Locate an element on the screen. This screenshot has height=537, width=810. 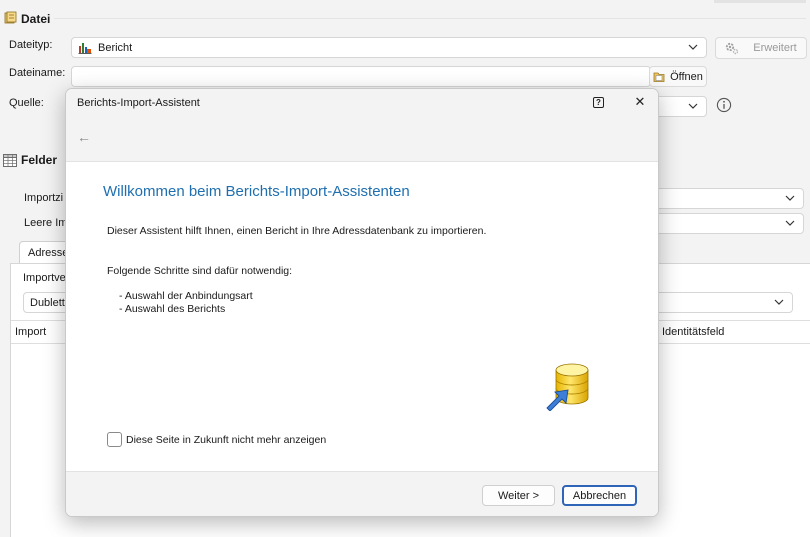
gear-icon is located at coordinates (732, 48).